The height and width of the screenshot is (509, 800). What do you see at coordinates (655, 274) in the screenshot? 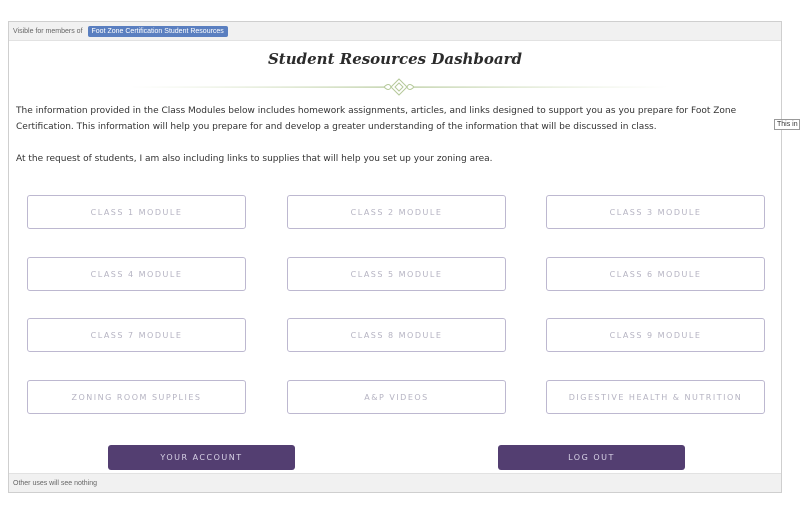
I see `class-6-module-button: CLASS 6 MODULE` at bounding box center [655, 274].